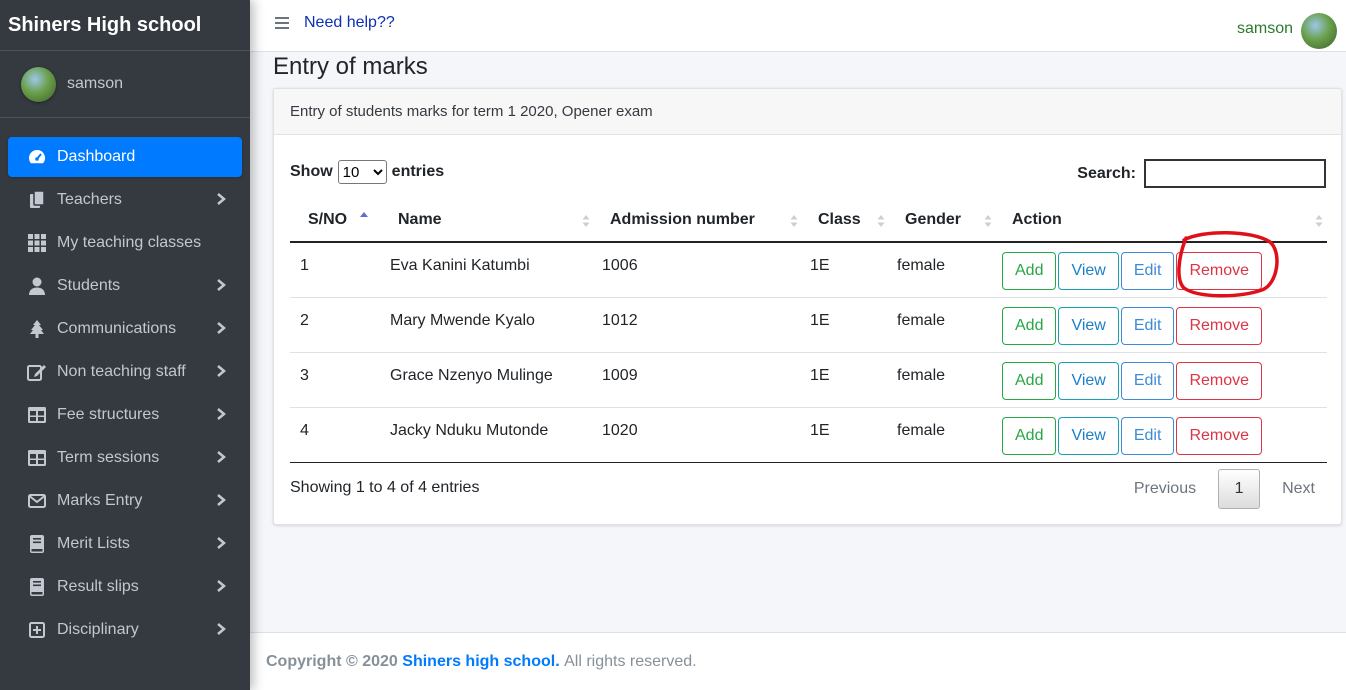  I want to click on cell-admission: 1012, so click(698, 325).